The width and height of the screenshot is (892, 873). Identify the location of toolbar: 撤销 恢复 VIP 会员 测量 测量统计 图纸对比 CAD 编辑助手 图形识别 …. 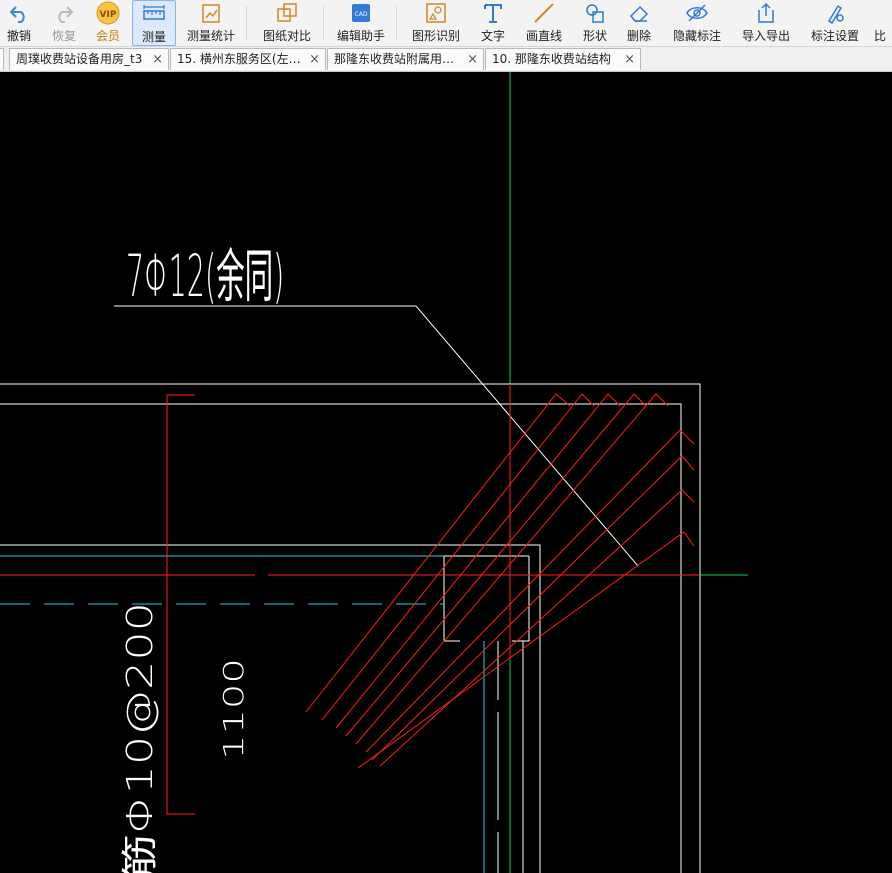
(446, 23).